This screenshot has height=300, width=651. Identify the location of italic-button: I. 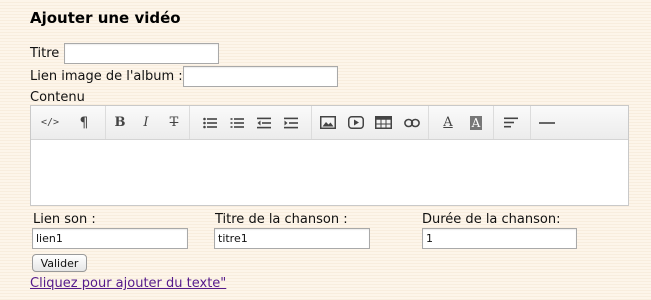
(146, 122).